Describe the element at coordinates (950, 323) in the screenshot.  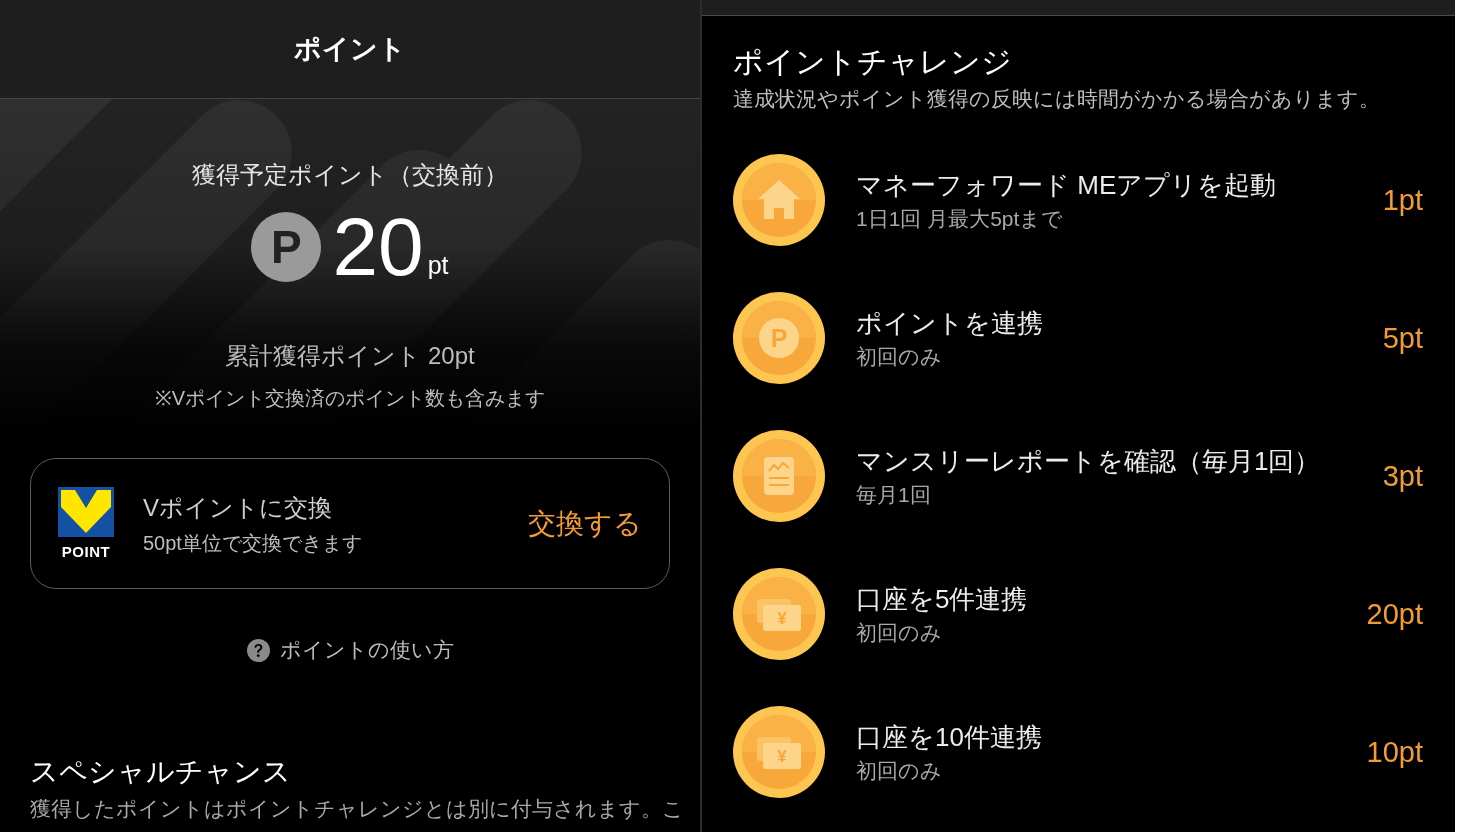
I see `challenge-name: ポイントを連携` at that location.